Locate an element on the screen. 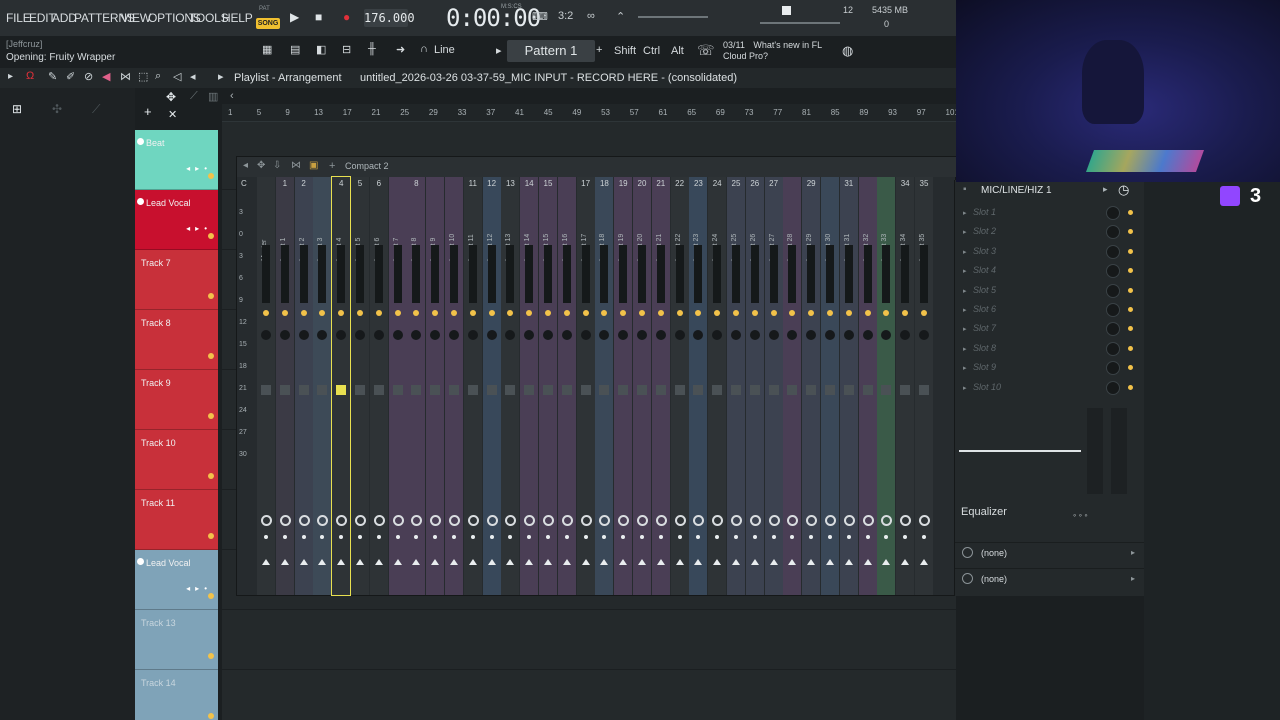  mixer-strip: 17Insert 17 is located at coordinates (585, 386).